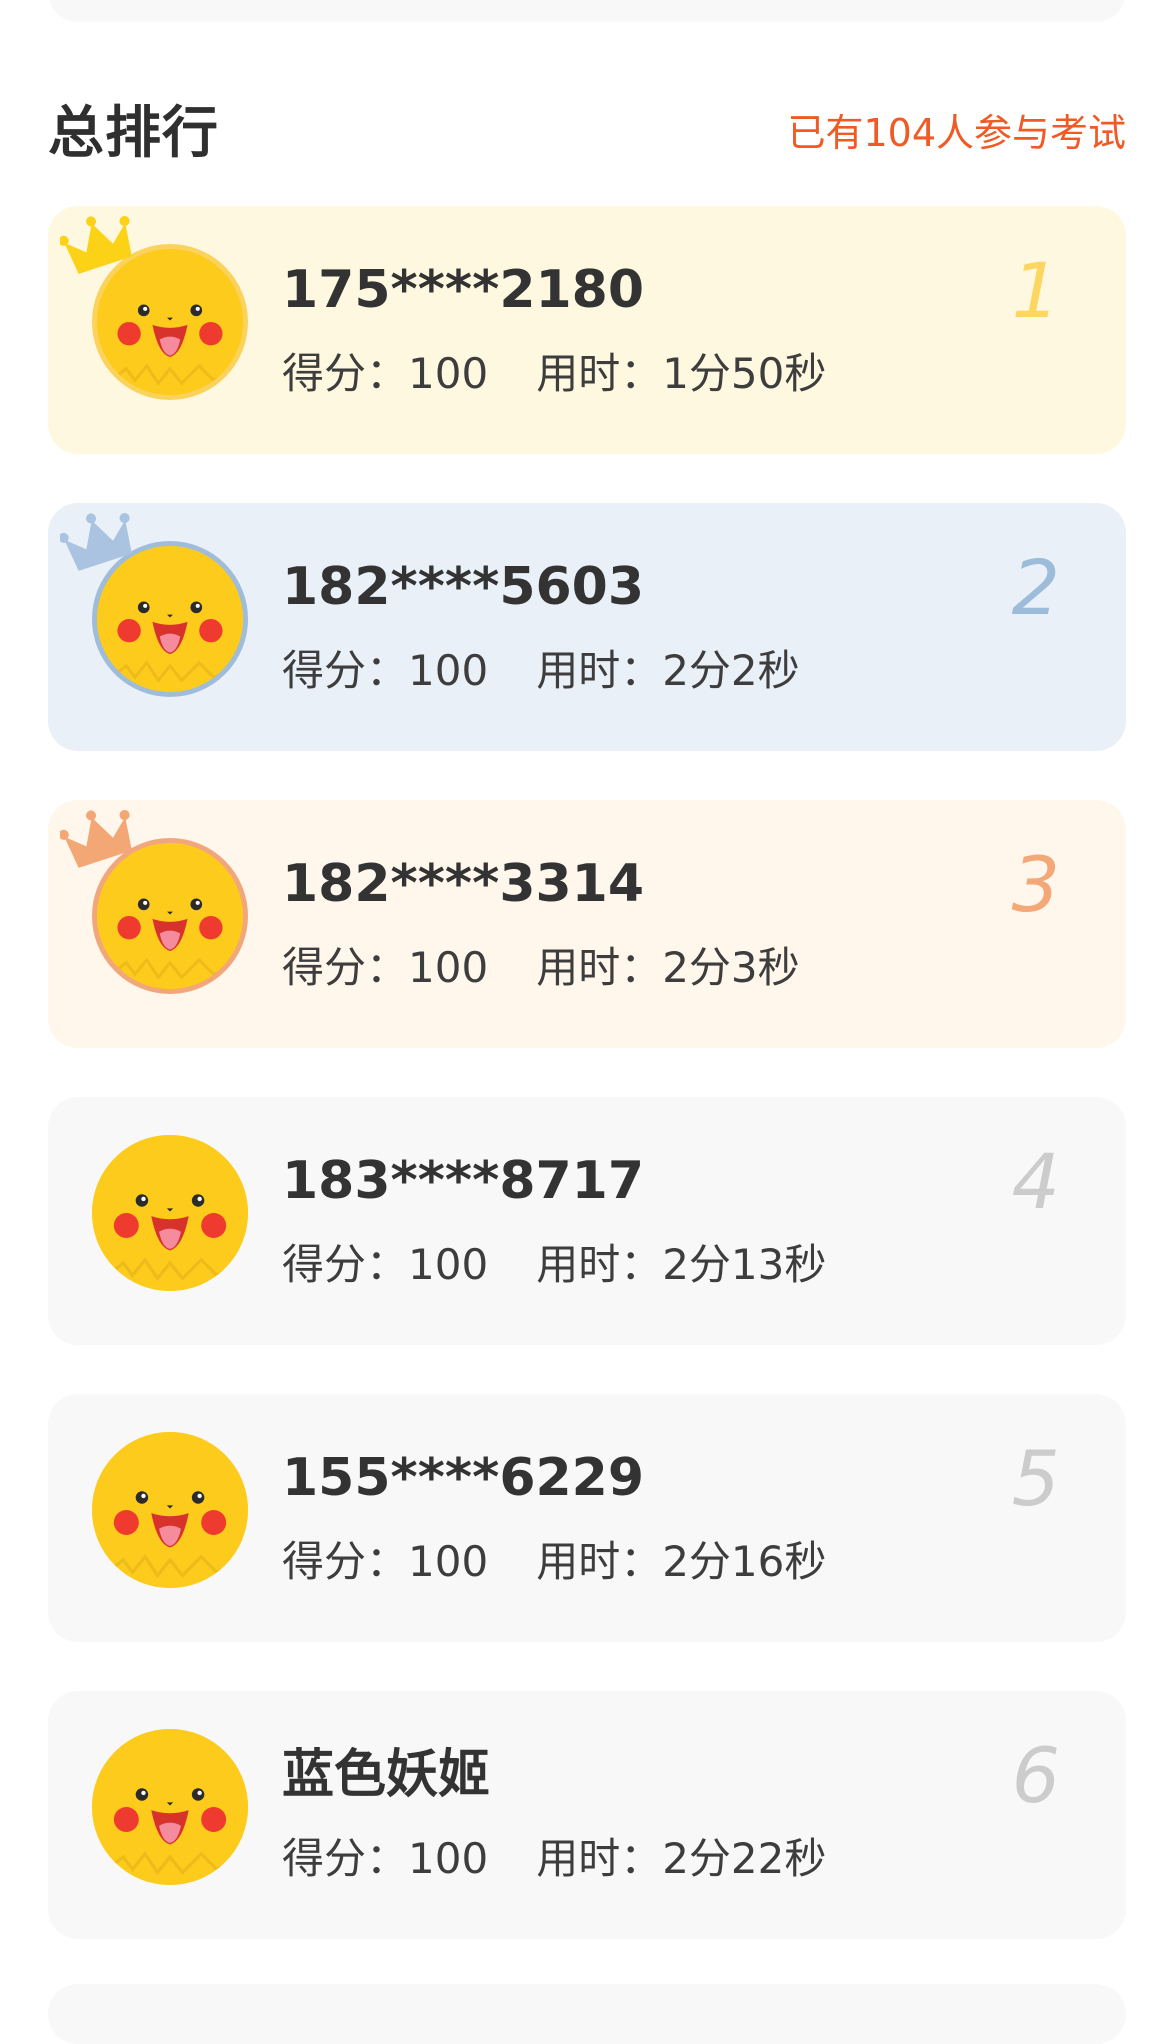 This screenshot has height=2044, width=1170. Describe the element at coordinates (744, 1858) in the screenshot. I see `time-value: 2分22秒` at that location.